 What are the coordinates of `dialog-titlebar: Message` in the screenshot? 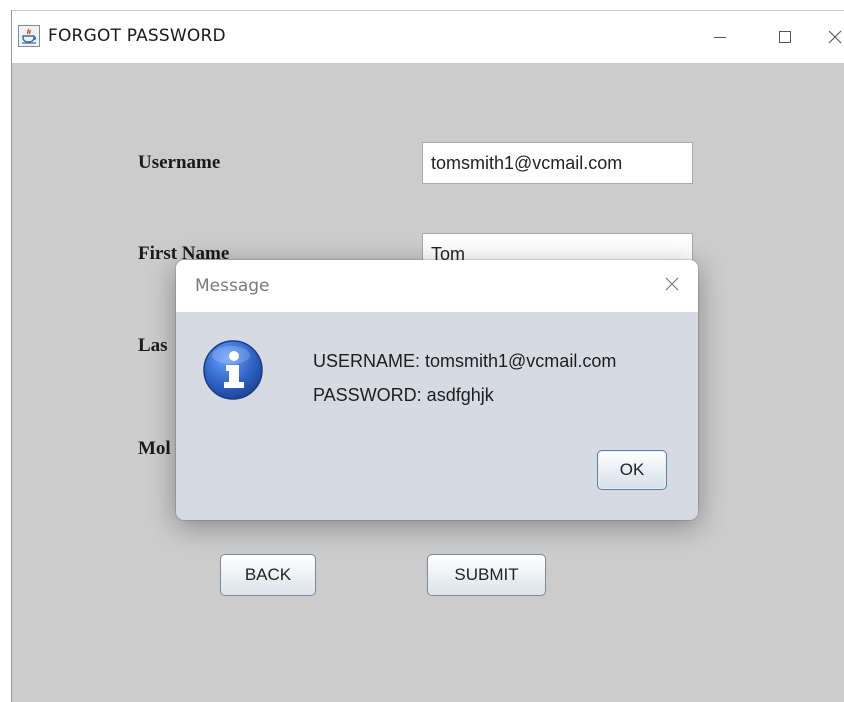 It's located at (437, 286).